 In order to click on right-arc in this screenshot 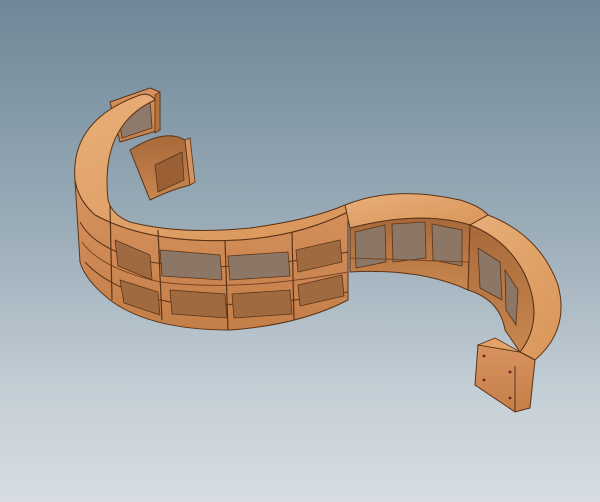, I will do `click(514, 313)`.